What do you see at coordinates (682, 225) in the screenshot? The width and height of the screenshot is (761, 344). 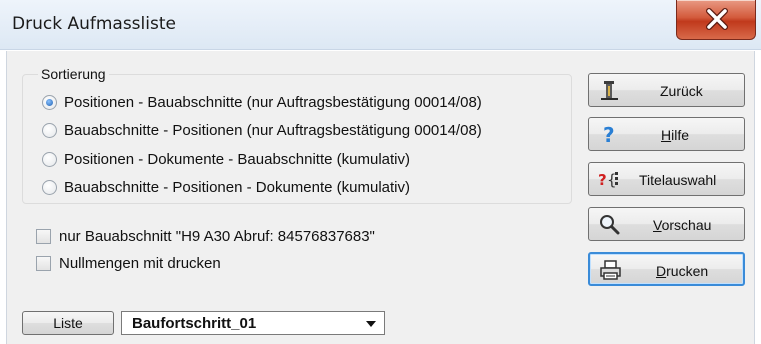 I see `preview-button-label: Vorschau` at bounding box center [682, 225].